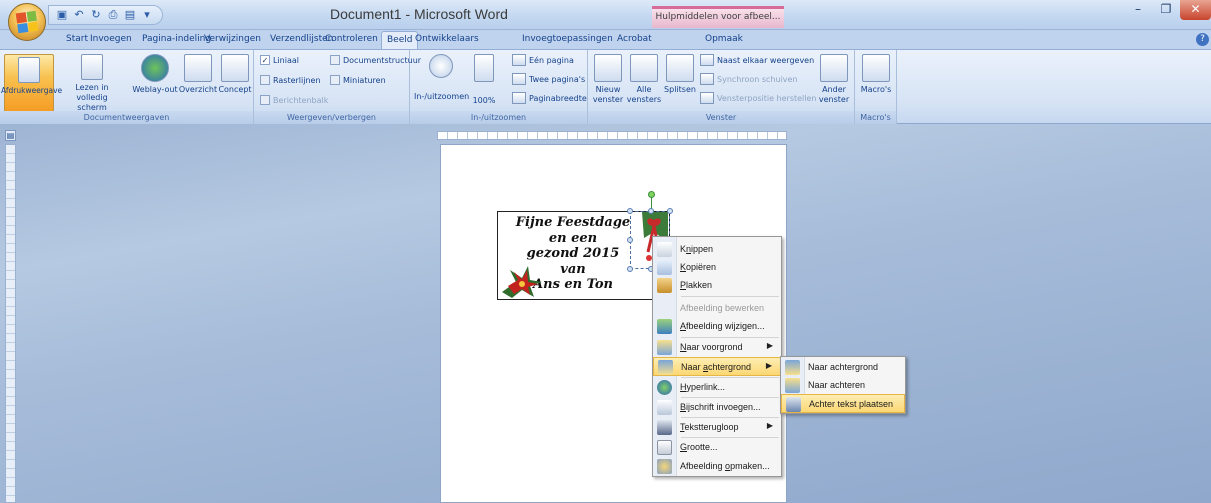  What do you see at coordinates (301, 100) in the screenshot?
I see `message-bar-label: Berichtenbalk` at bounding box center [301, 100].